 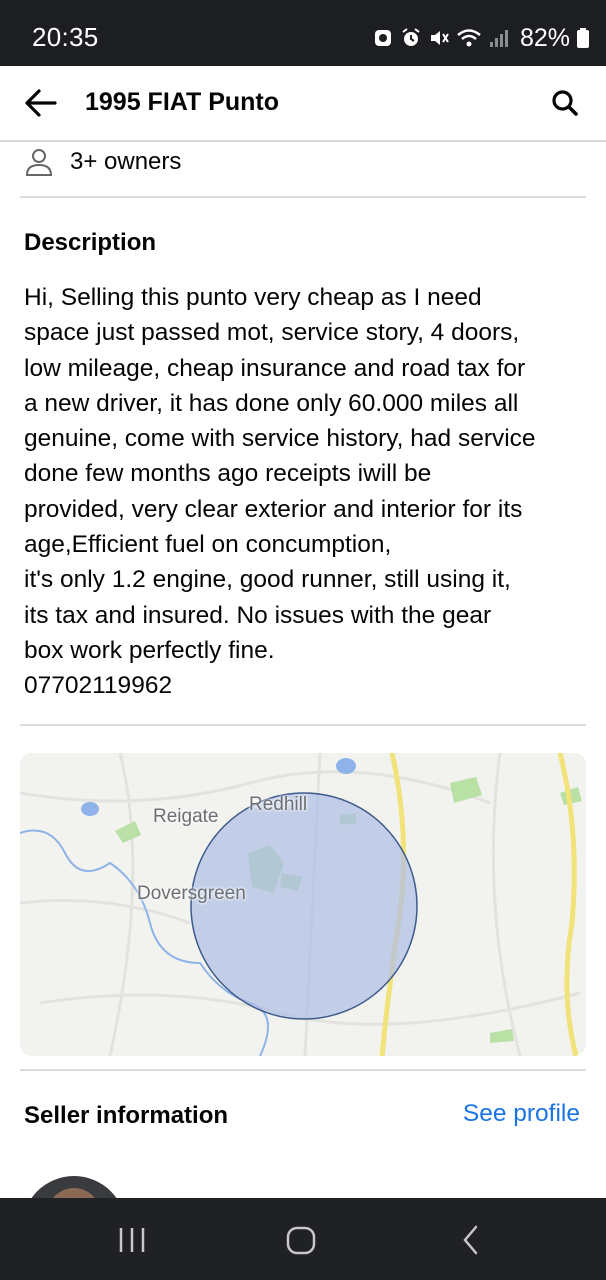 What do you see at coordinates (278, 804) in the screenshot?
I see `map-label-redhill: Redhill` at bounding box center [278, 804].